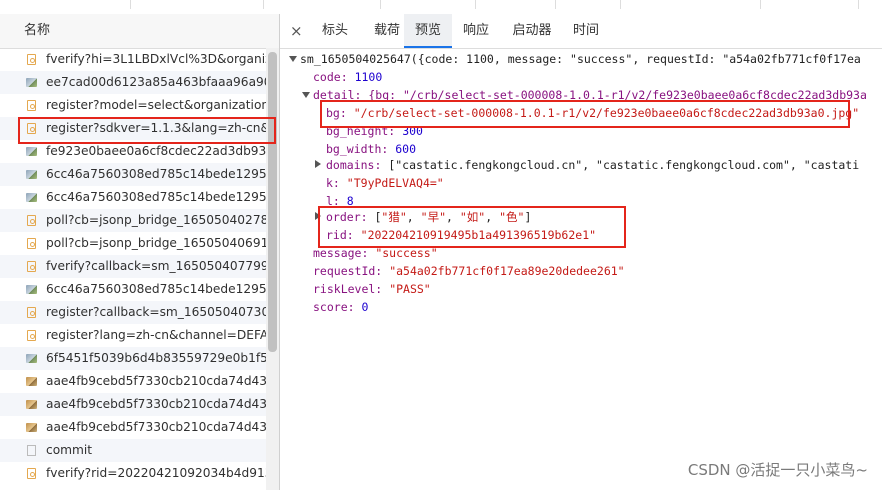 This screenshot has height=490, width=882. I want to click on request-list-scrollbar, so click(272, 269).